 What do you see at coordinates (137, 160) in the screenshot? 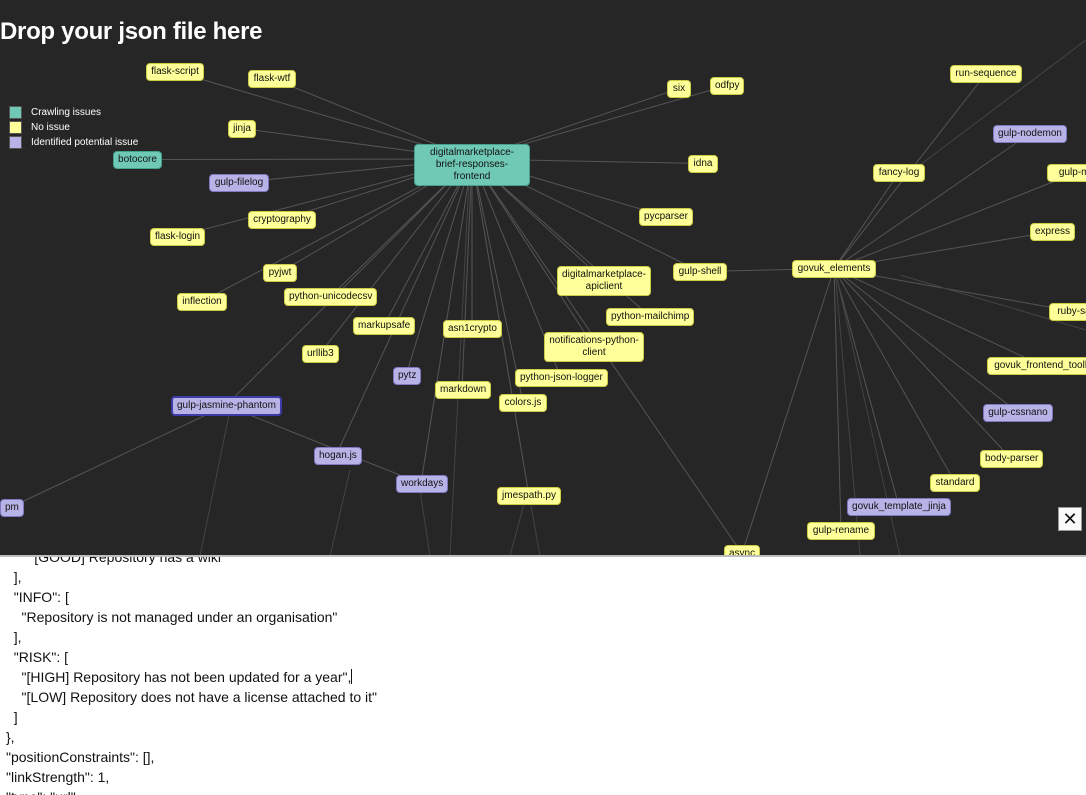
I see `graph-node-botocore: botocore` at bounding box center [137, 160].